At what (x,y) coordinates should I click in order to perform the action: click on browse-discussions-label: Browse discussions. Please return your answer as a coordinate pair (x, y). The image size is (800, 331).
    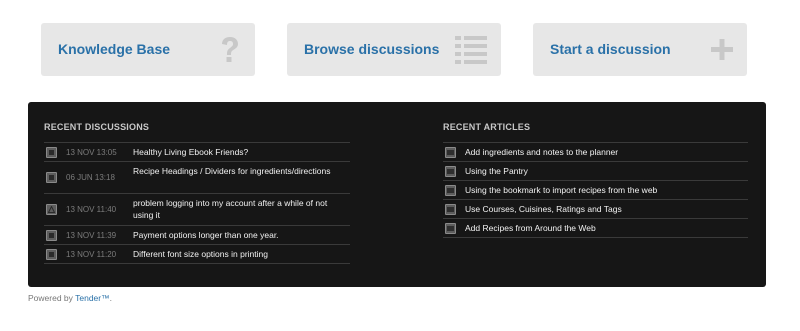
    Looking at the image, I should click on (372, 49).